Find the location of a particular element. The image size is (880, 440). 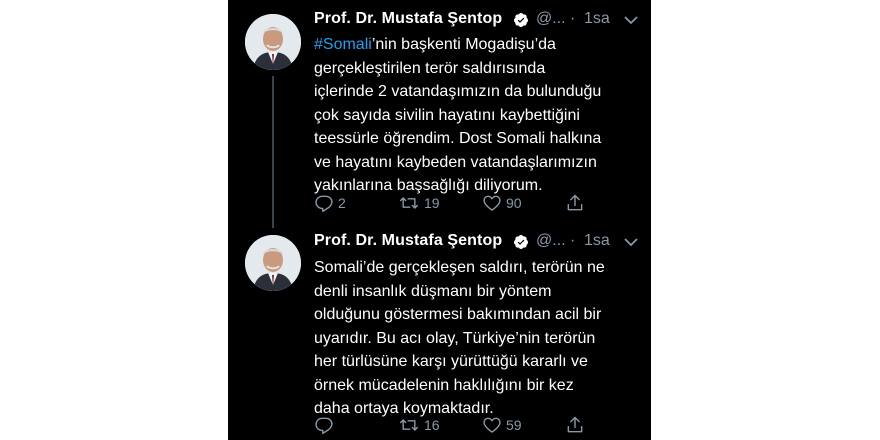

retweet-button: 16 is located at coordinates (419, 425).